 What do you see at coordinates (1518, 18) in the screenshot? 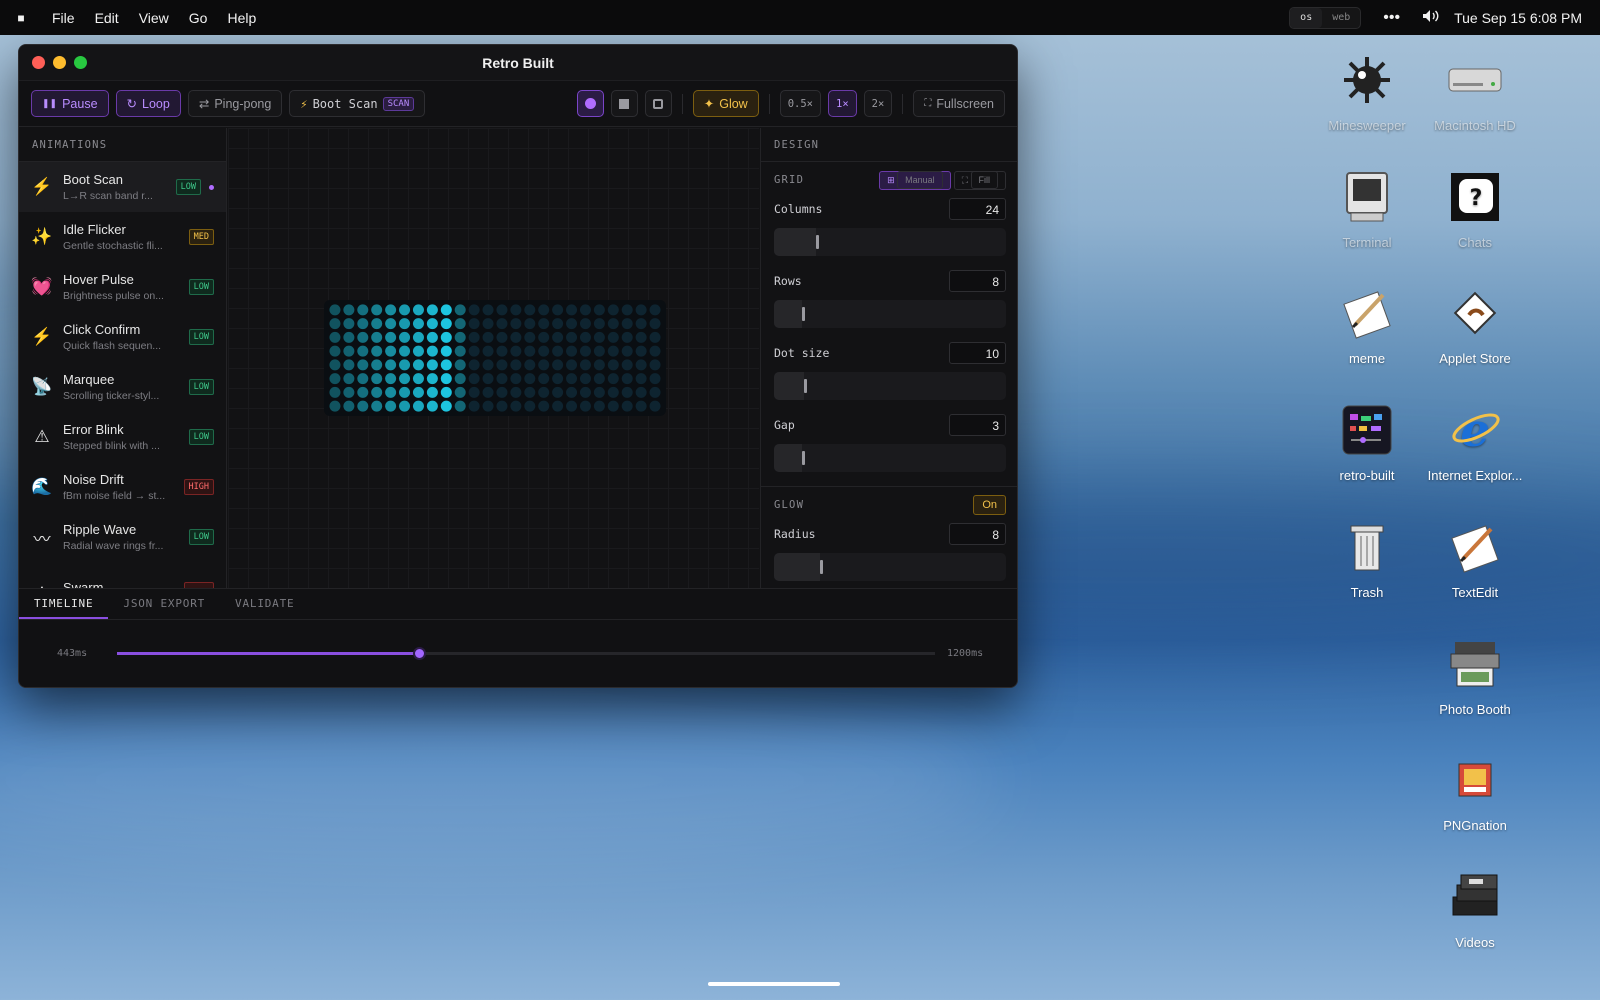
I see `clock: Tue Sep 15 6:08 PM` at bounding box center [1518, 18].